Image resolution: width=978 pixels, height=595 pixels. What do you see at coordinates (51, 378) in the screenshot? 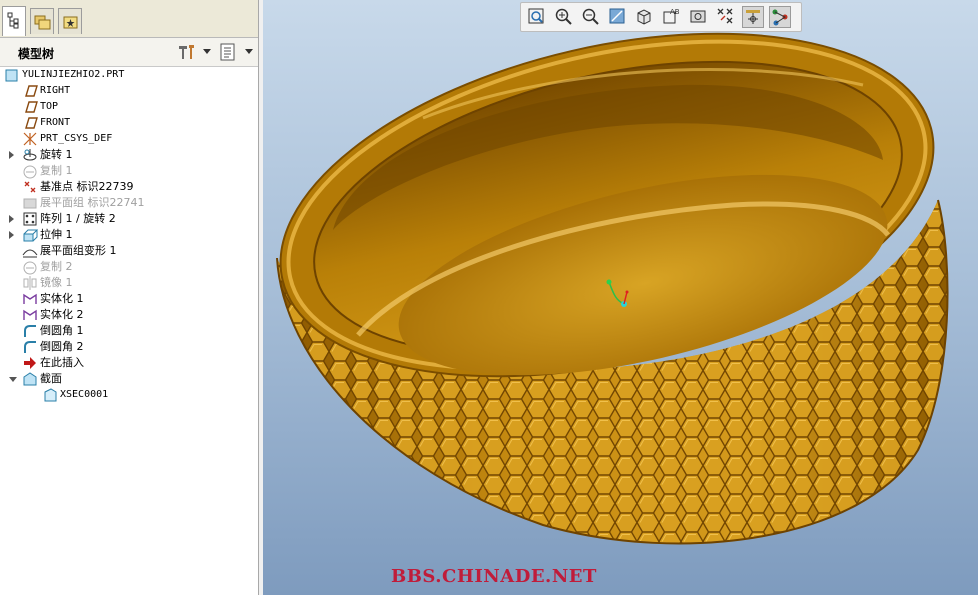
I see `tree-item-label: 截面` at bounding box center [51, 378].